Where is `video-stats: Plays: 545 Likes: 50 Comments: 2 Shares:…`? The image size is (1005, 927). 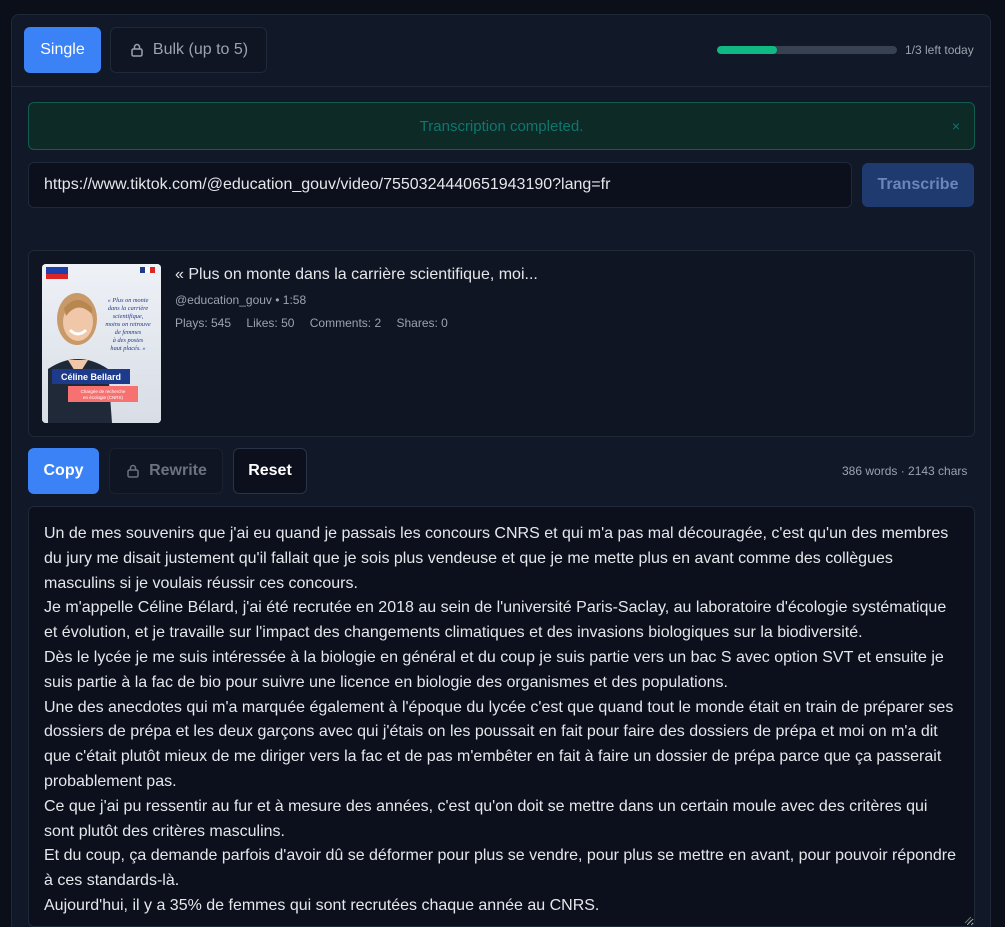
video-stats: Plays: 545 Likes: 50 Comments: 2 Shares:… is located at coordinates (317, 323).